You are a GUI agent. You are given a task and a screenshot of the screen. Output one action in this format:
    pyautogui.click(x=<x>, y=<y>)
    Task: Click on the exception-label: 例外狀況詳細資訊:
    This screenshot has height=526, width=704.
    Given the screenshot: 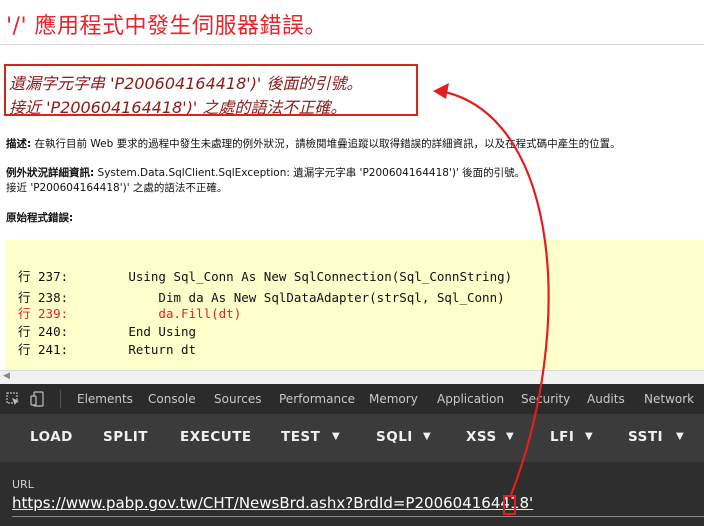 What is the action you would take?
    pyautogui.click(x=50, y=173)
    